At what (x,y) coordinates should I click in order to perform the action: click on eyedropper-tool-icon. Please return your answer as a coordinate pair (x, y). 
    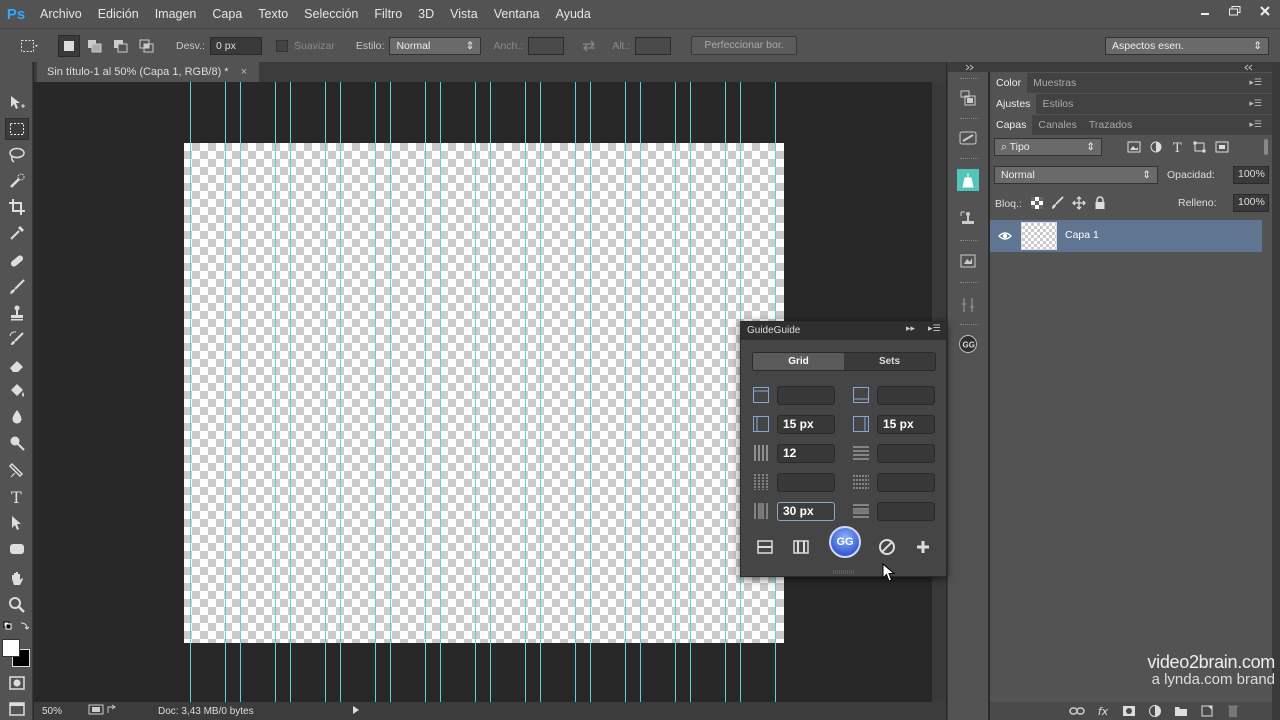
    Looking at the image, I should click on (17, 233).